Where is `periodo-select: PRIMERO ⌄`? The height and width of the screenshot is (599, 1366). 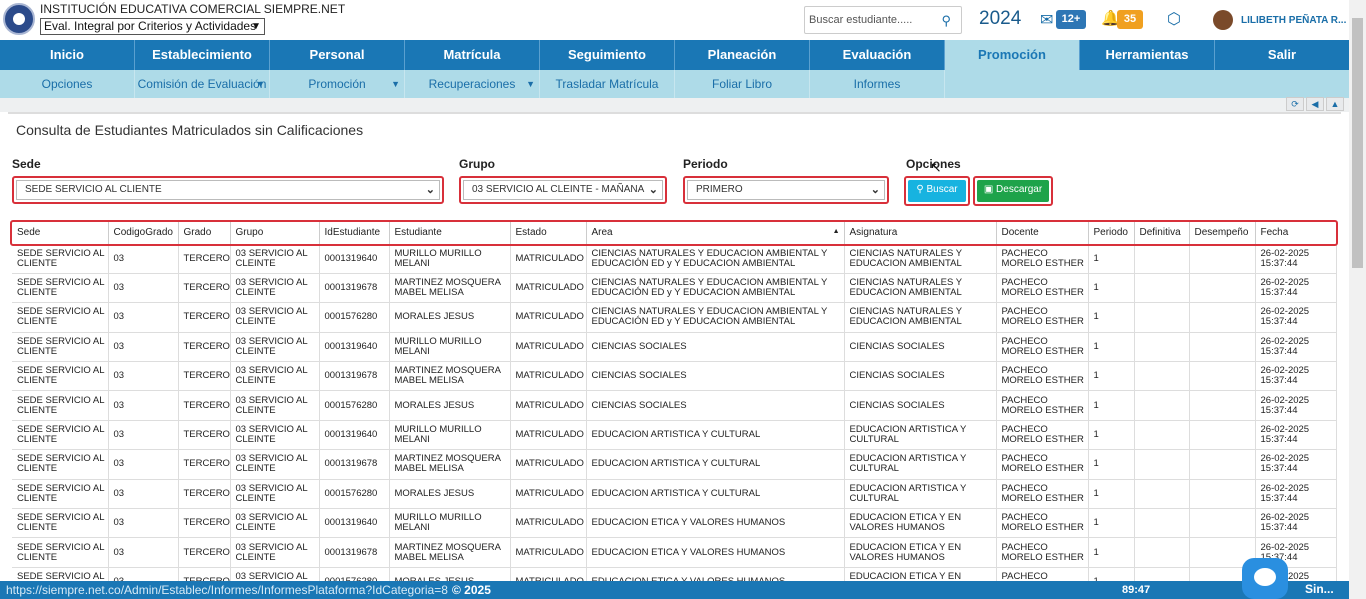
periodo-select: PRIMERO ⌄ is located at coordinates (786, 190).